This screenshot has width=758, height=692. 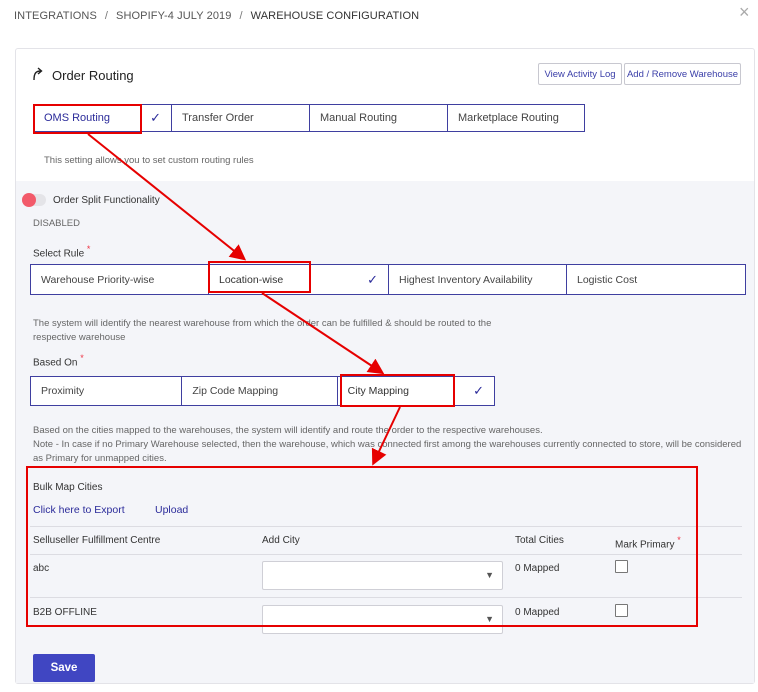 What do you see at coordinates (323, 333) in the screenshot?
I see `arrow-location-to-city` at bounding box center [323, 333].